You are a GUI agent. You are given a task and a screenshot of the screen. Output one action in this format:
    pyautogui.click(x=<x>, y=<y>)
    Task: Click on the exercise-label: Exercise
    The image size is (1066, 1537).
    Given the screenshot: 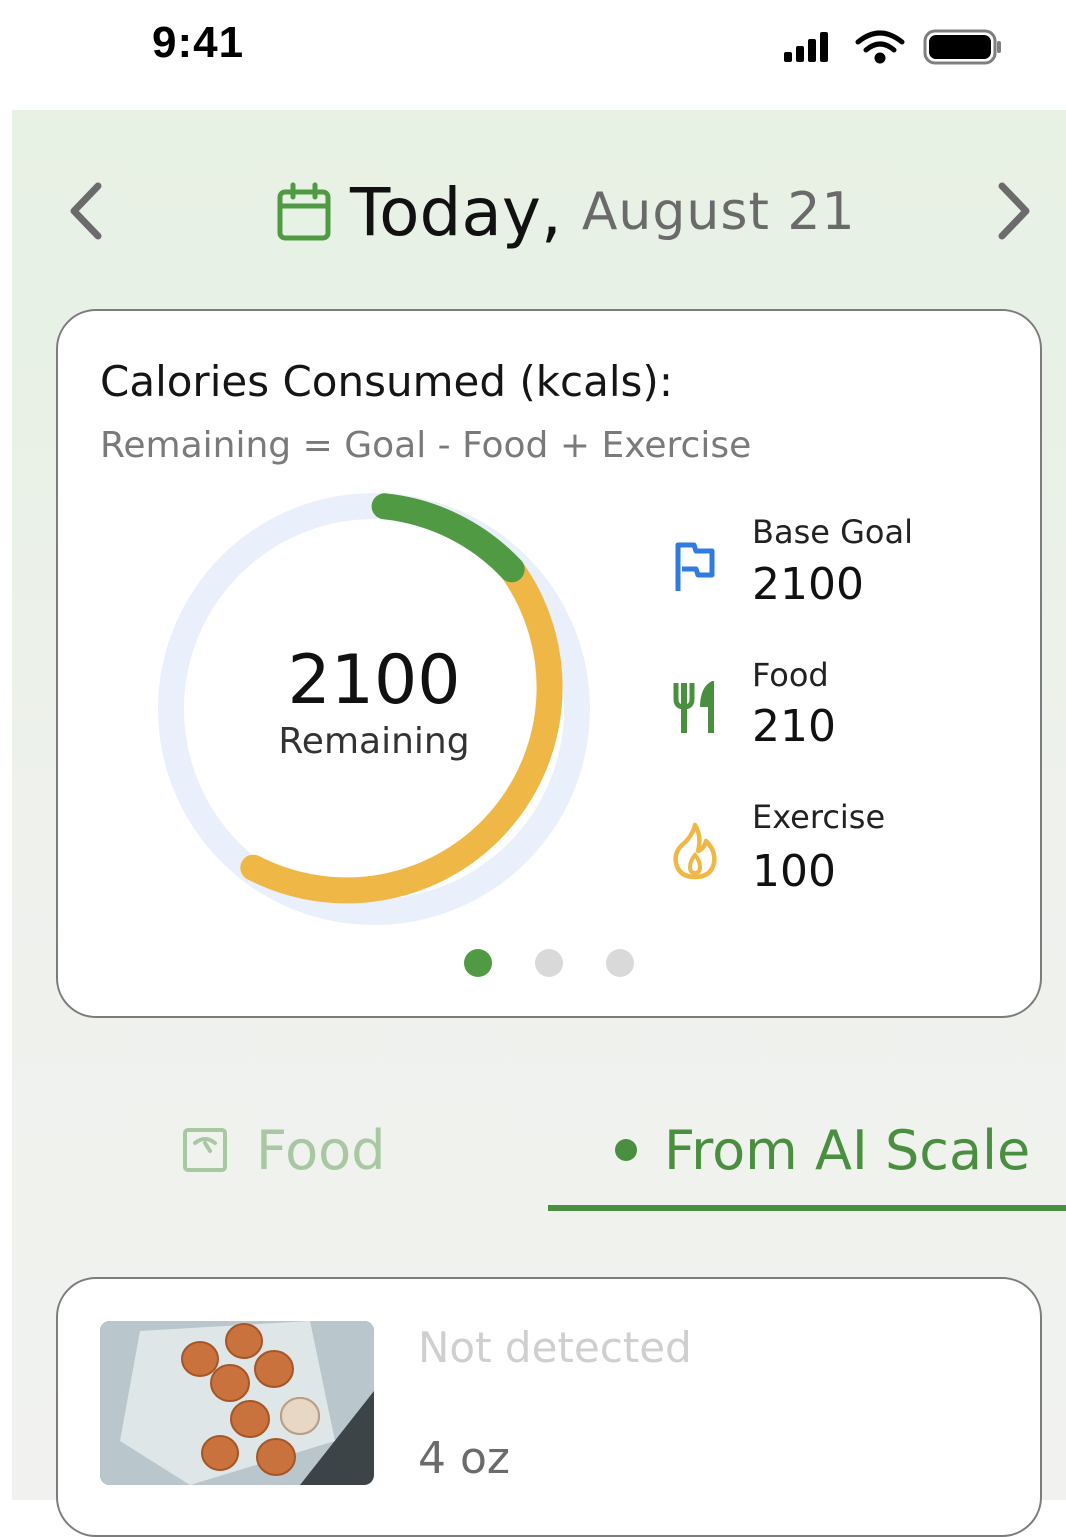 What is the action you would take?
    pyautogui.click(x=819, y=817)
    